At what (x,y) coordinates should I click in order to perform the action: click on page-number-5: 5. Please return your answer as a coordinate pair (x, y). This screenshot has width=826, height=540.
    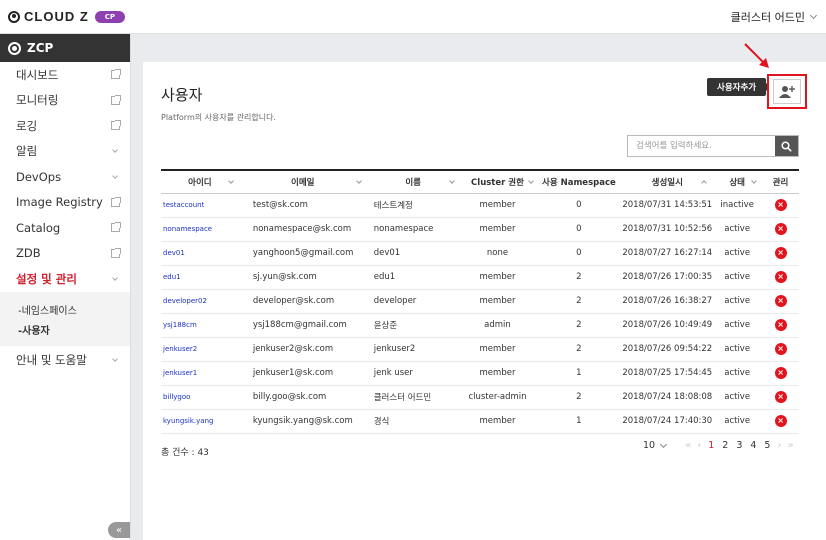
    Looking at the image, I should click on (767, 445).